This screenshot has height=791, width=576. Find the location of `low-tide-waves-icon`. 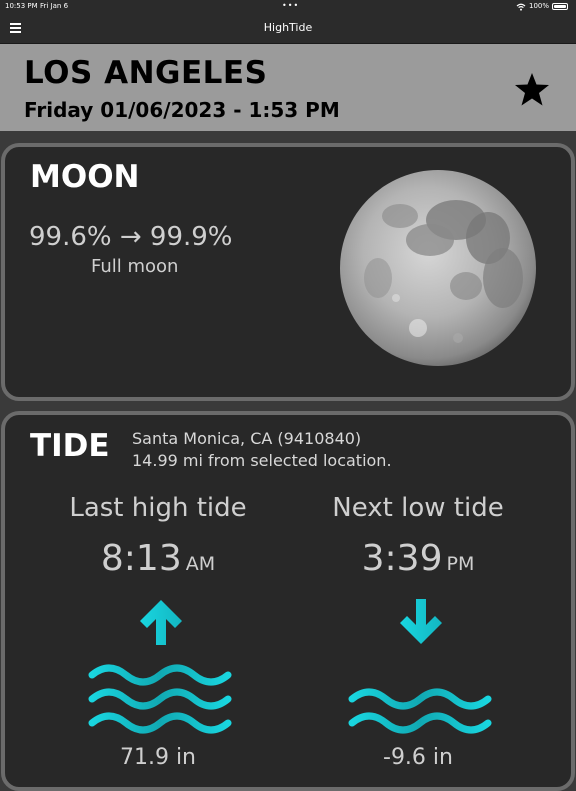

low-tide-waves-icon is located at coordinates (420, 711).